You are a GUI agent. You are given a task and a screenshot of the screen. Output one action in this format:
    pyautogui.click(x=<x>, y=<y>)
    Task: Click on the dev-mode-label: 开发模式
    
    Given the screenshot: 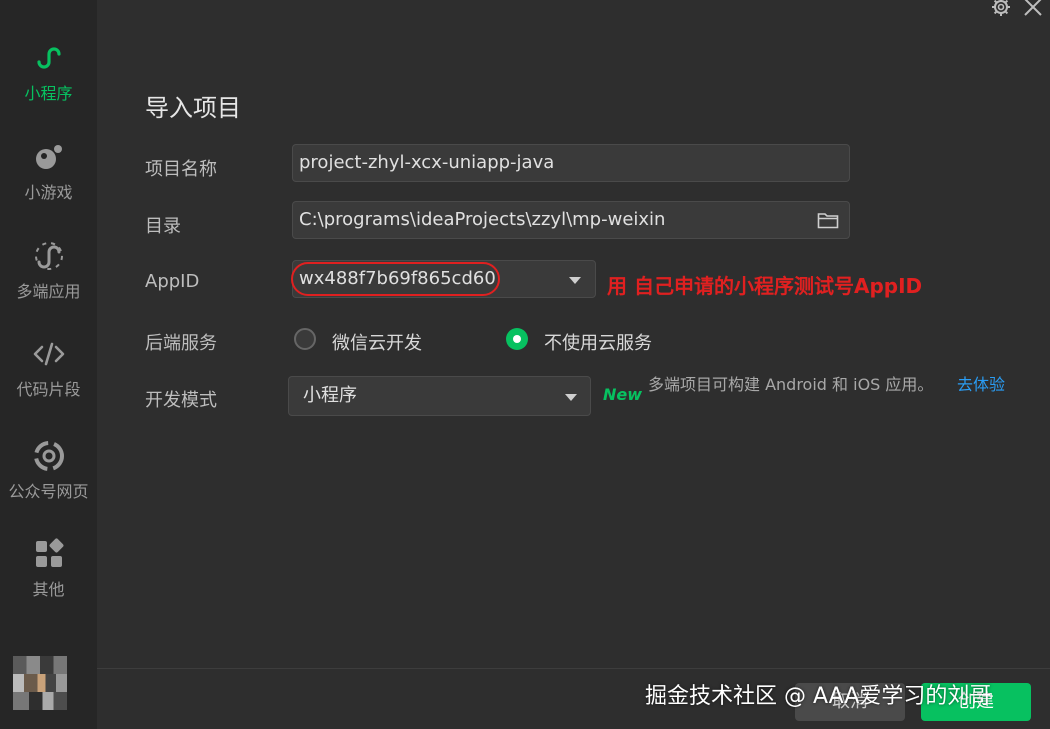 What is the action you would take?
    pyautogui.click(x=181, y=400)
    